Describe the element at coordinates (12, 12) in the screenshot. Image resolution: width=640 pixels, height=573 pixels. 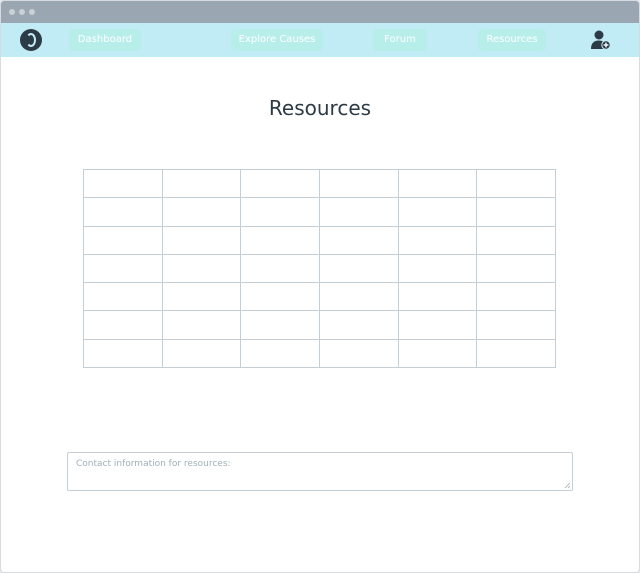
I see `window-close-dot` at that location.